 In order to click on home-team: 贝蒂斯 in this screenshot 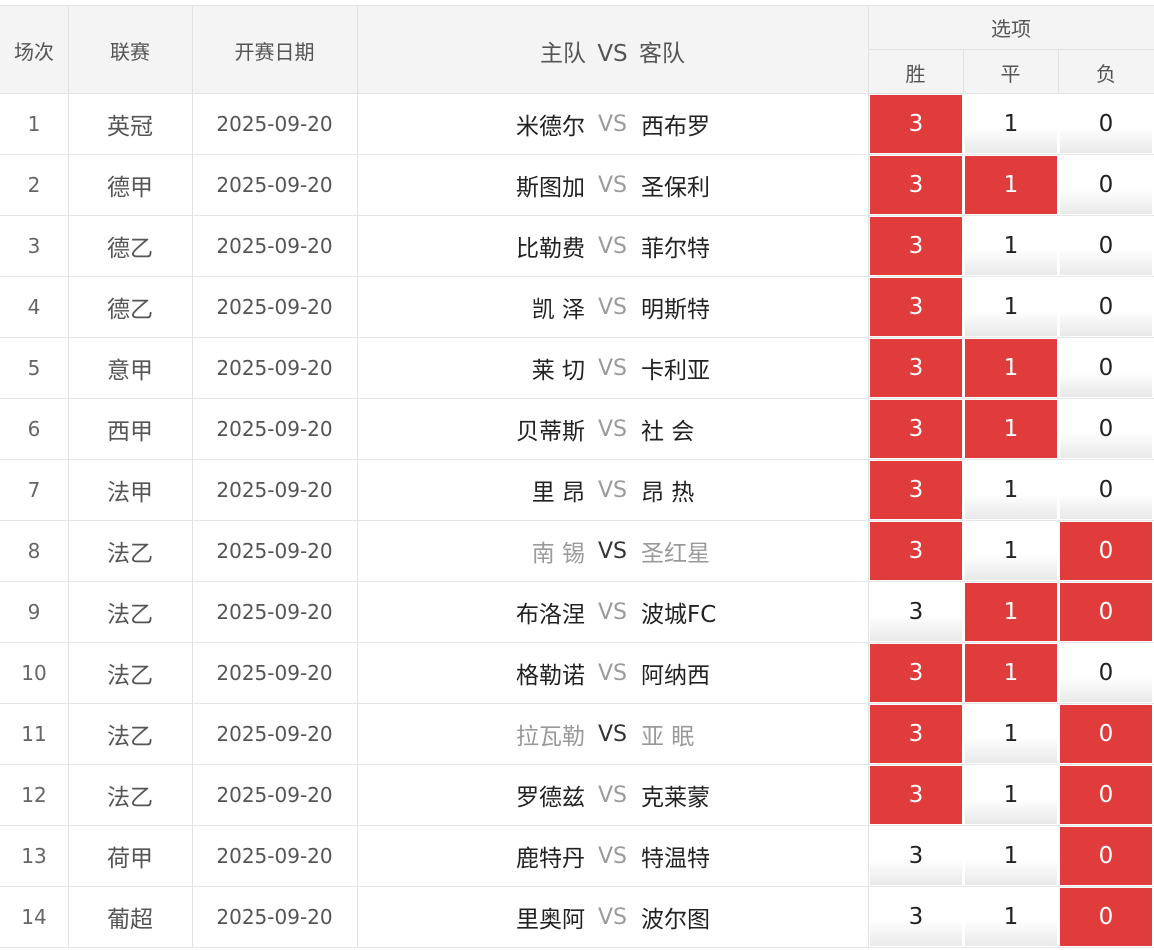, I will do `click(550, 432)`.